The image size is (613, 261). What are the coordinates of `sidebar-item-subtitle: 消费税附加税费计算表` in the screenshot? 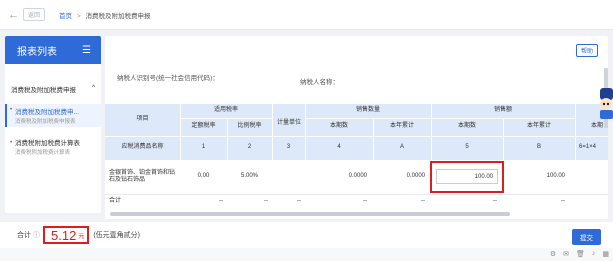 It's located at (43, 153).